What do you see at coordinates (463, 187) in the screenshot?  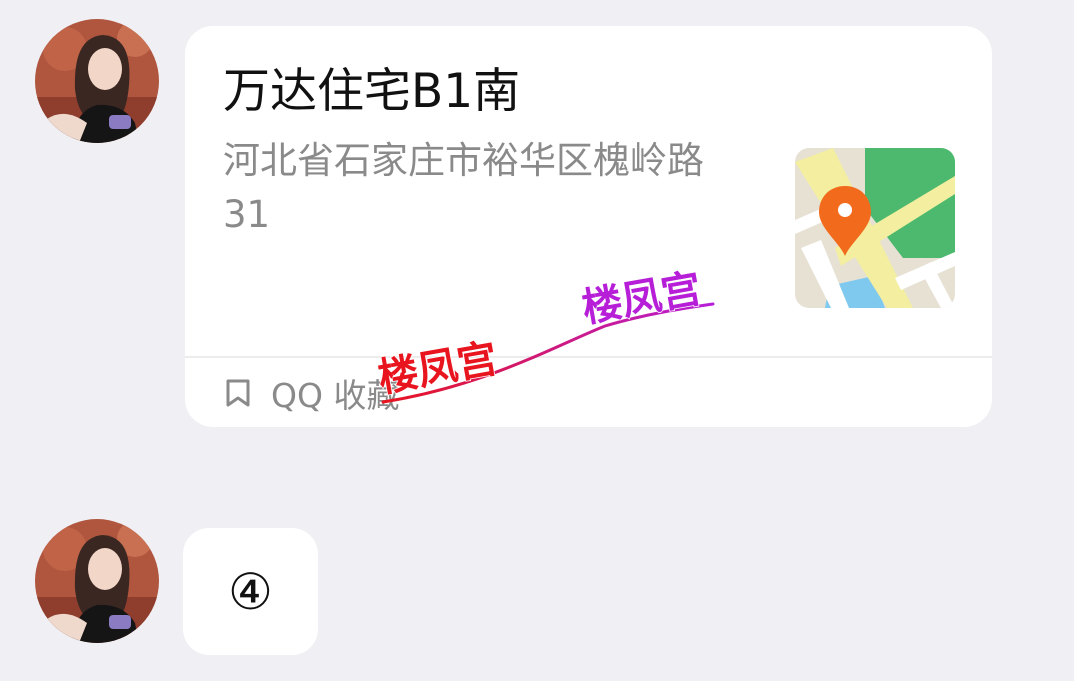 I see `location-address: 河北省石家庄市裕华区槐岭路31` at bounding box center [463, 187].